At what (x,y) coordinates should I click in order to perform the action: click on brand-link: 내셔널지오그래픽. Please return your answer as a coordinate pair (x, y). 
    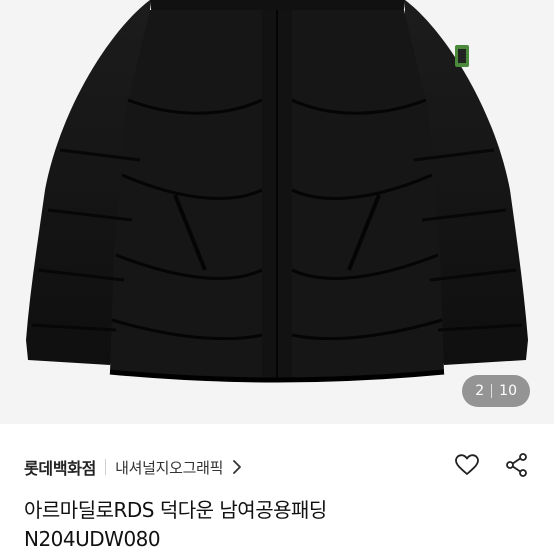
    Looking at the image, I should click on (178, 467).